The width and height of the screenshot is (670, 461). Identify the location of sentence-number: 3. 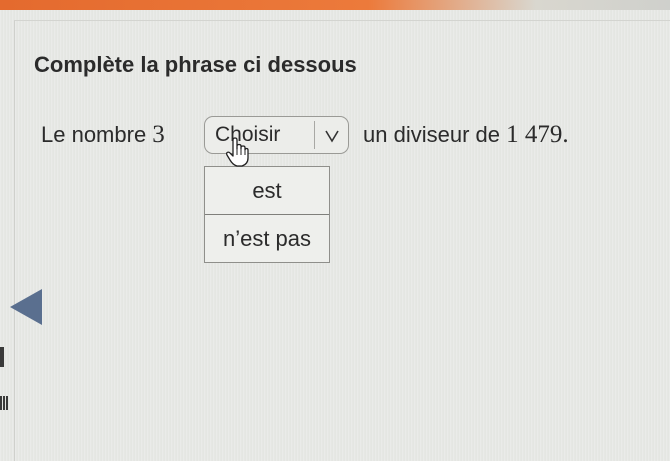
(158, 134).